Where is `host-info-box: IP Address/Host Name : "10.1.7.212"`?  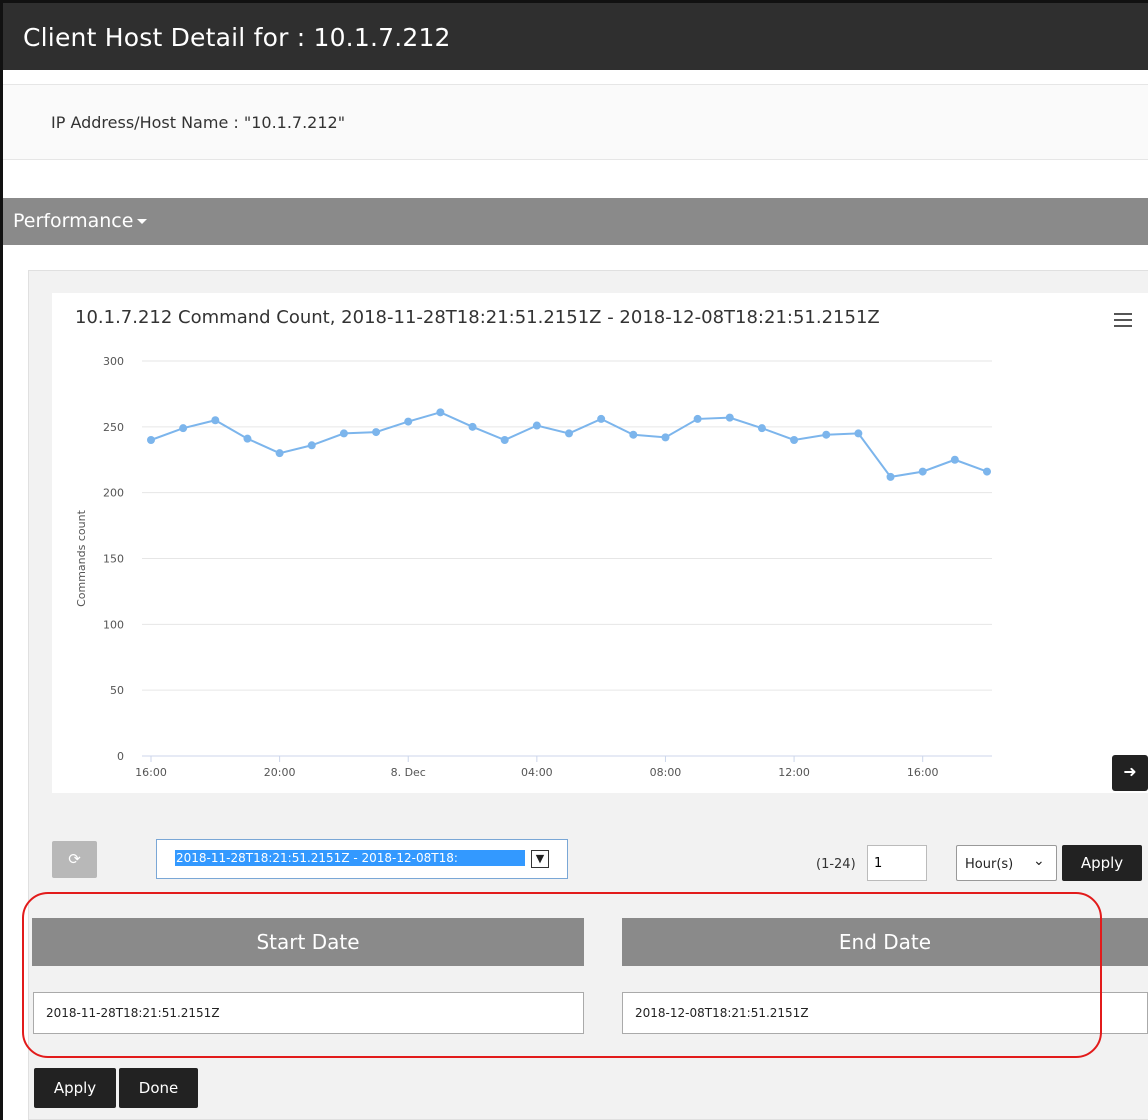 host-info-box: IP Address/Host Name : "10.1.7.212" is located at coordinates (575, 122).